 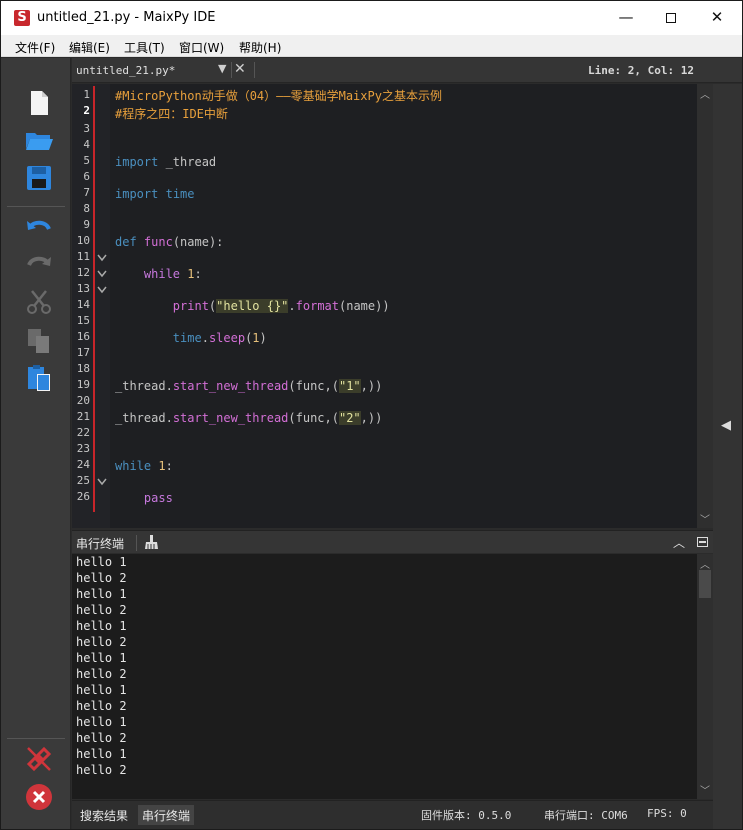 What do you see at coordinates (104, 815) in the screenshot?
I see `tab-search-results: 搜索结果` at bounding box center [104, 815].